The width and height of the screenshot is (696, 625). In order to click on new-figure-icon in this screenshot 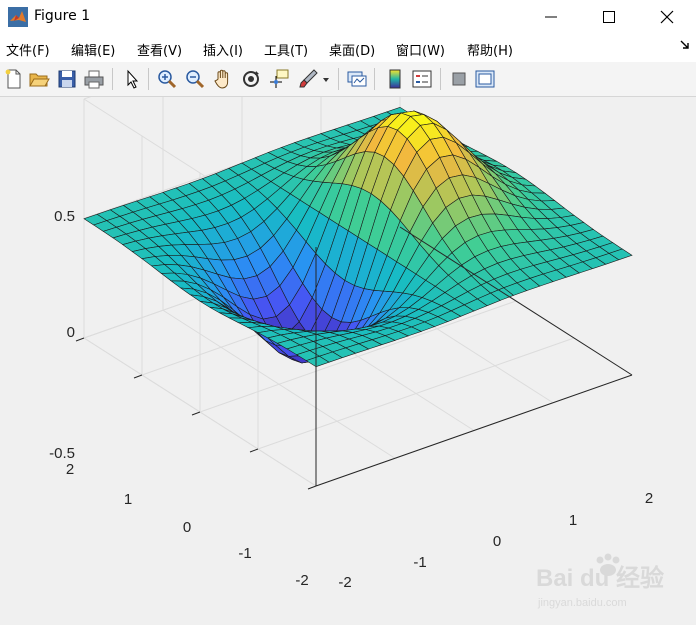, I will do `click(14, 79)`.